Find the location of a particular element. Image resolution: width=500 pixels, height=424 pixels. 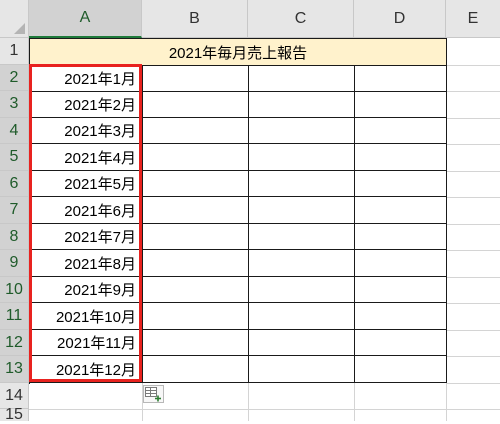

row-header-7: 7 is located at coordinates (14, 210).